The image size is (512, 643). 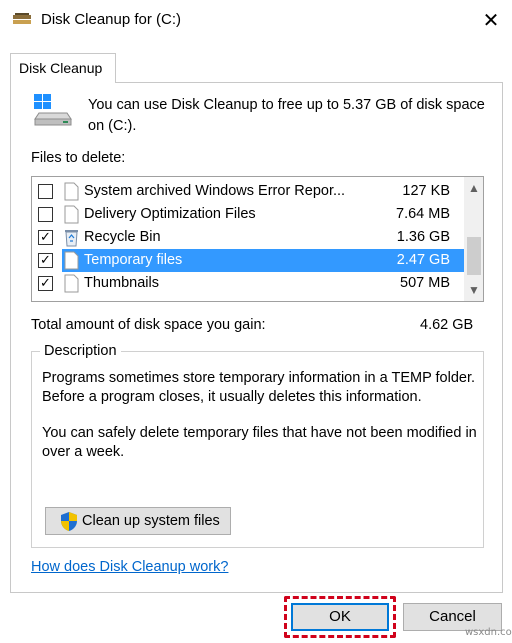 I want to click on watermark: wsxdn.com, so click(x=488, y=632).